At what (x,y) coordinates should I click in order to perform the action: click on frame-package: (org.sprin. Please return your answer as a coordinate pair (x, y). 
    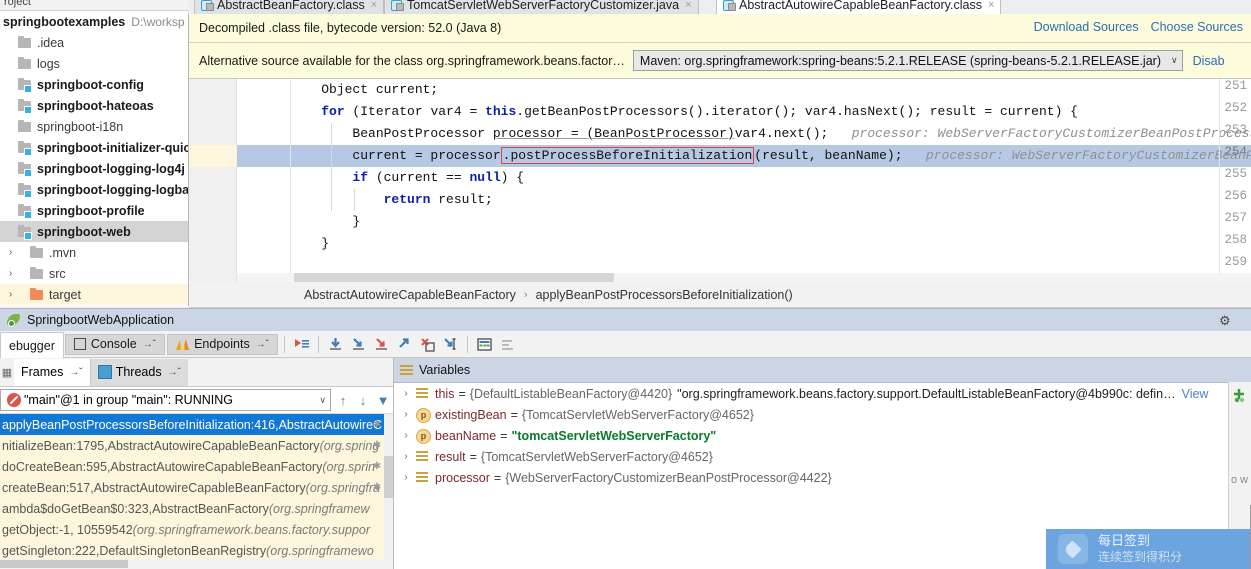
    Looking at the image, I should click on (349, 466).